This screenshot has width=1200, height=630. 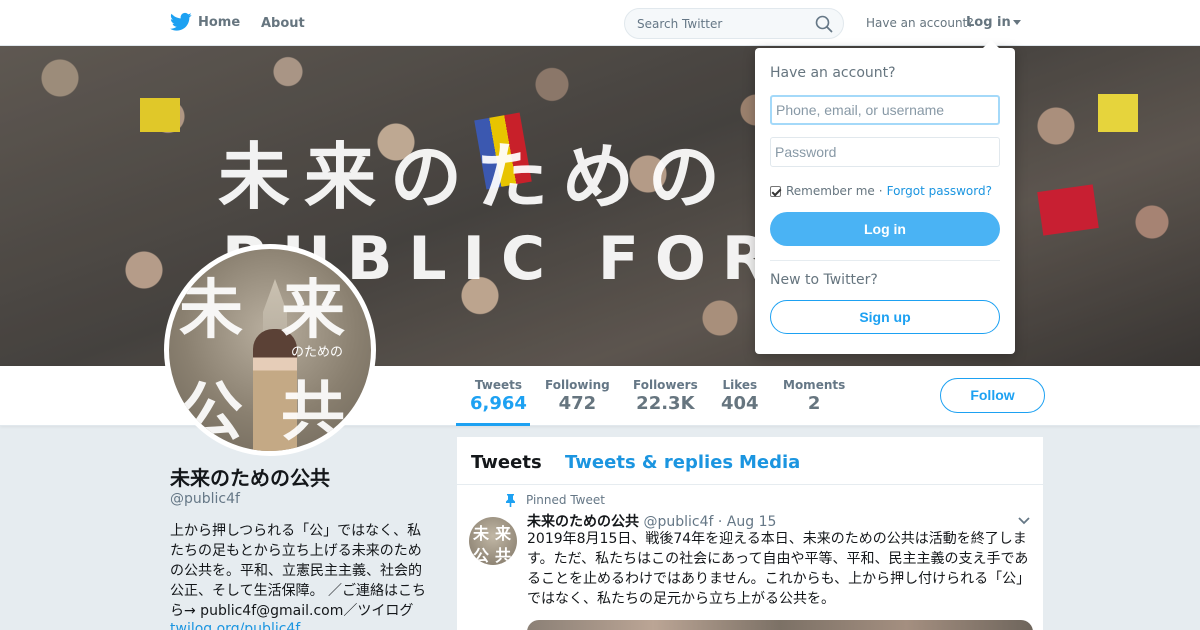 I want to click on stat-label: Following, so click(x=577, y=385).